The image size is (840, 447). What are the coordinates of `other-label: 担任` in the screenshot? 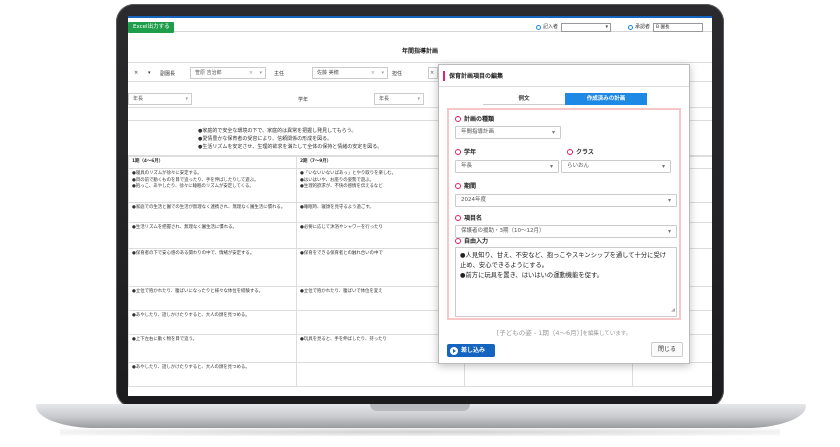 It's located at (397, 74).